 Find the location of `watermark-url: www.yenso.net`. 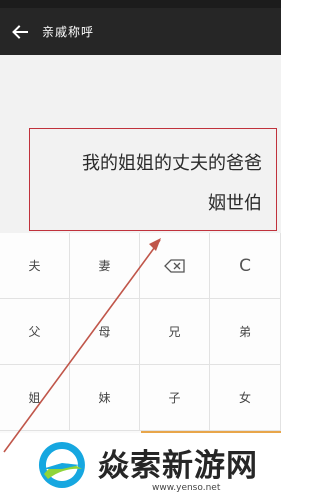

watermark-url: www.yenso.net is located at coordinates (186, 488).